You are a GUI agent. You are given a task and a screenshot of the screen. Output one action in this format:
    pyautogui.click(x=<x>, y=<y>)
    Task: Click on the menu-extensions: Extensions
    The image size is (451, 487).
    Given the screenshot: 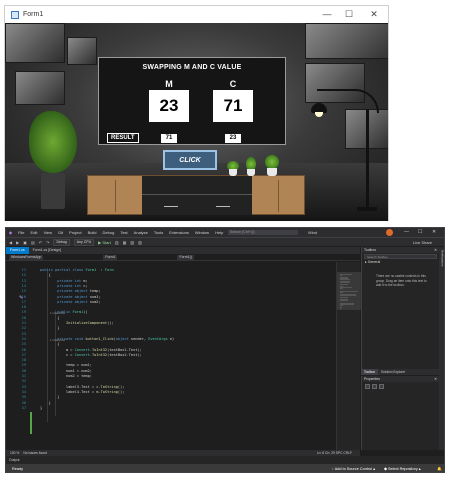 What is the action you would take?
    pyautogui.click(x=179, y=232)
    